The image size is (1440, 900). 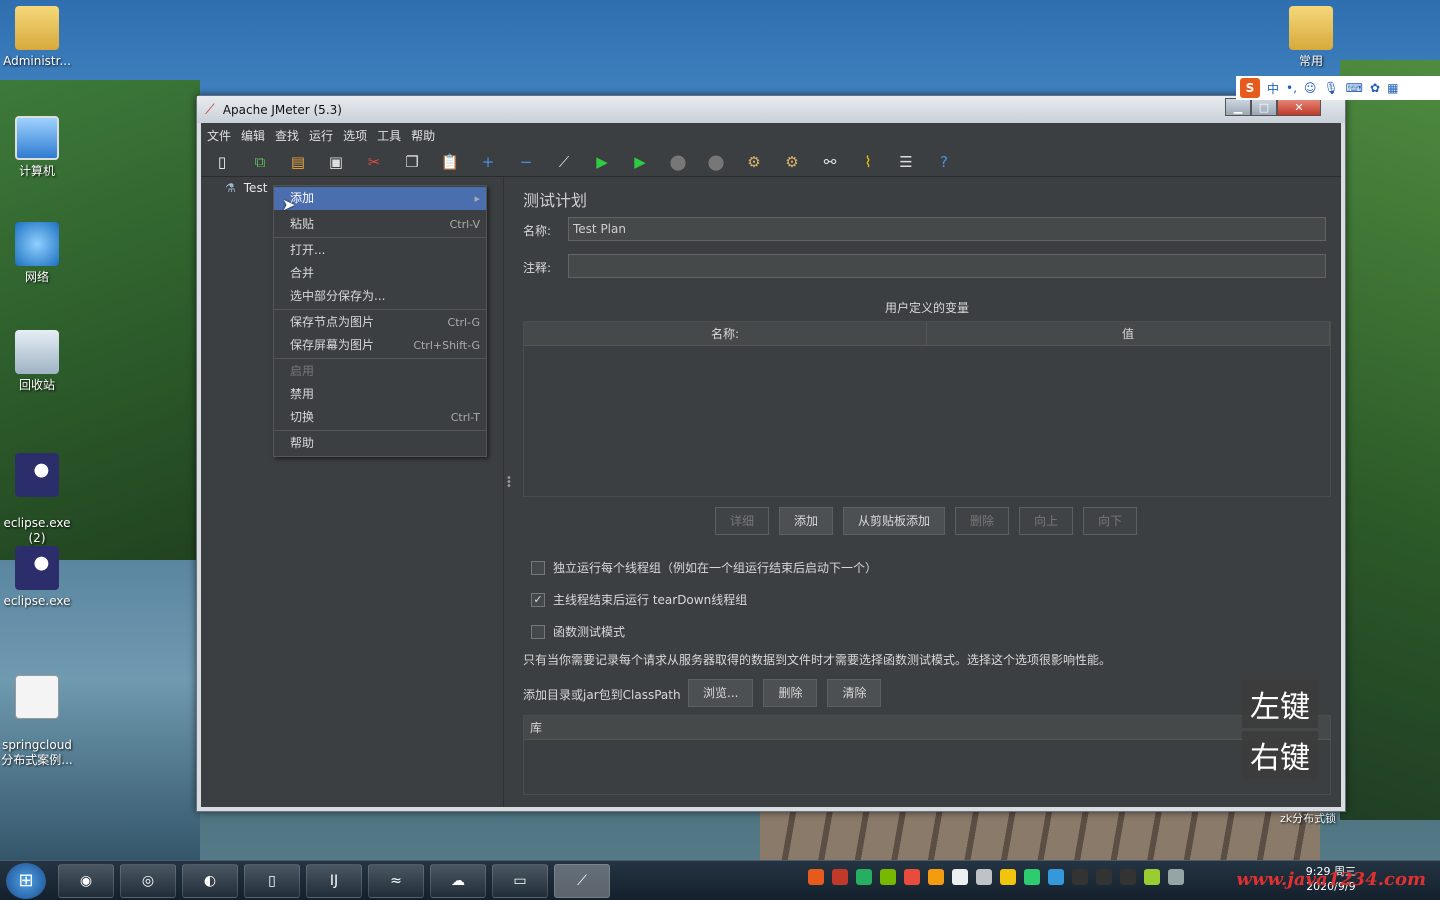 I want to click on close-button: ✕, so click(x=1299, y=107).